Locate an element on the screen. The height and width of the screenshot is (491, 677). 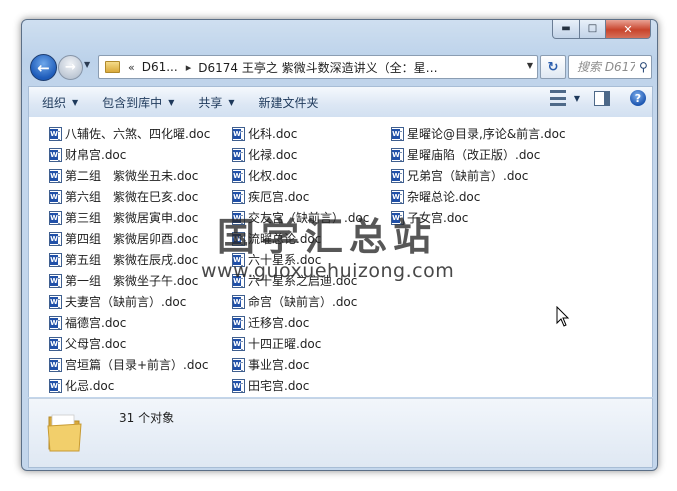
preview-pane-icon is located at coordinates (602, 98).